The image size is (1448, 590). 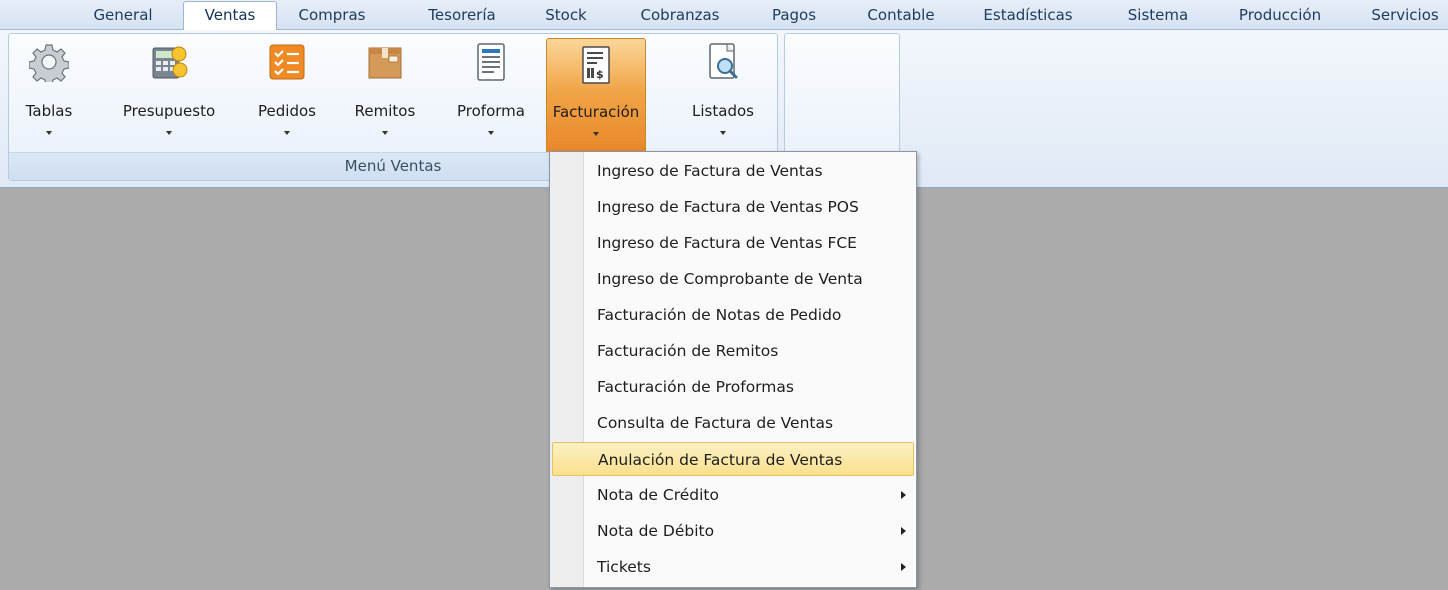 I want to click on presupuesto-label: Presupuesto, so click(x=169, y=111).